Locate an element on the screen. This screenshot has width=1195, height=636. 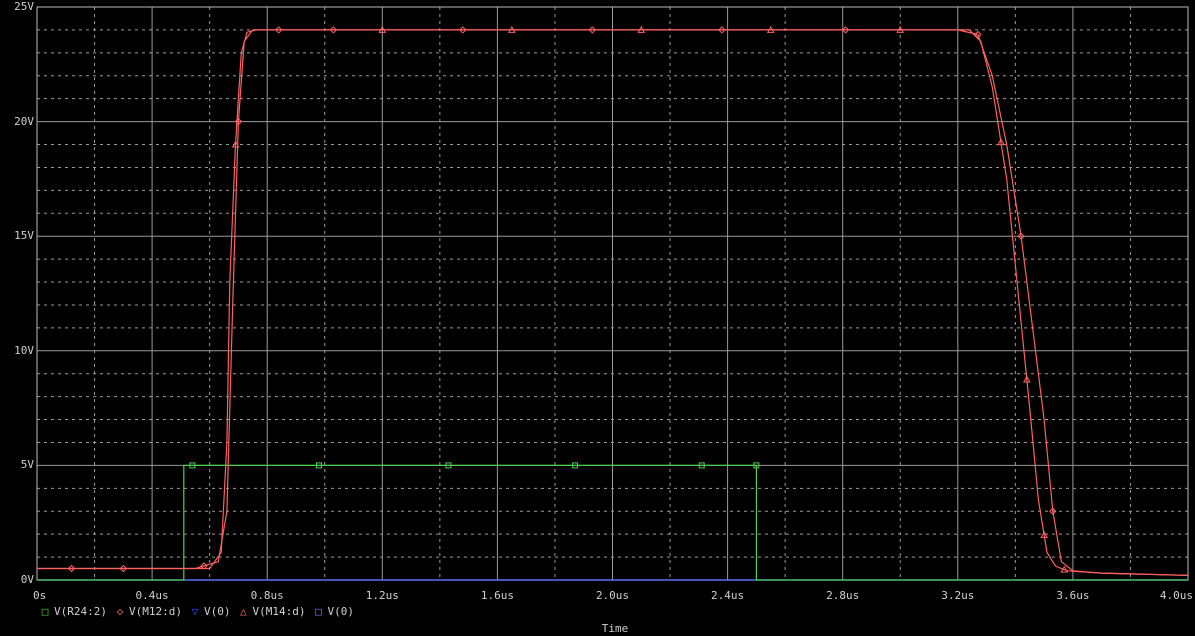
x-tick-label: 2.8us is located at coordinates (843, 595).